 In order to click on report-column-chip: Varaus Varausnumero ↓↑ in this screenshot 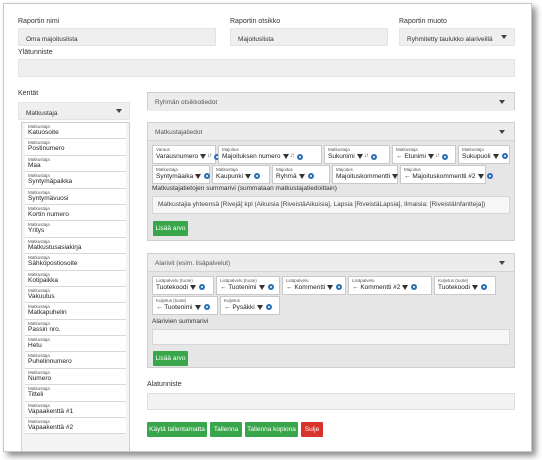, I will do `click(186, 154)`.